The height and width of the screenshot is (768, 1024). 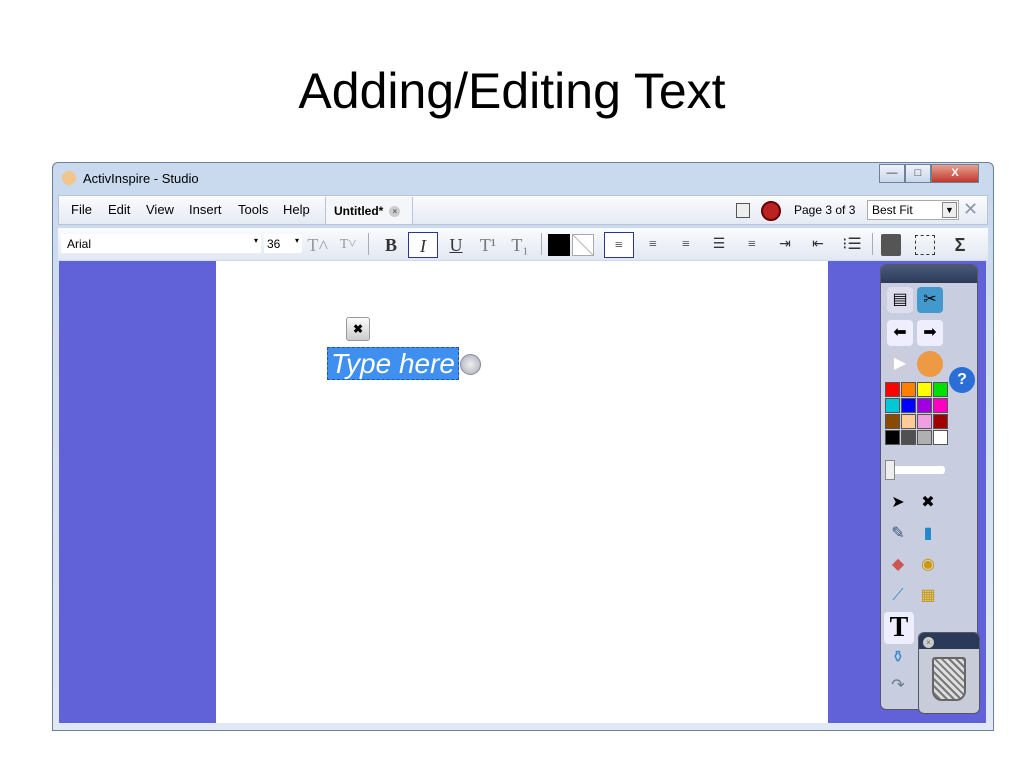 I want to click on zoom-value: Best Fit, so click(x=892, y=210).